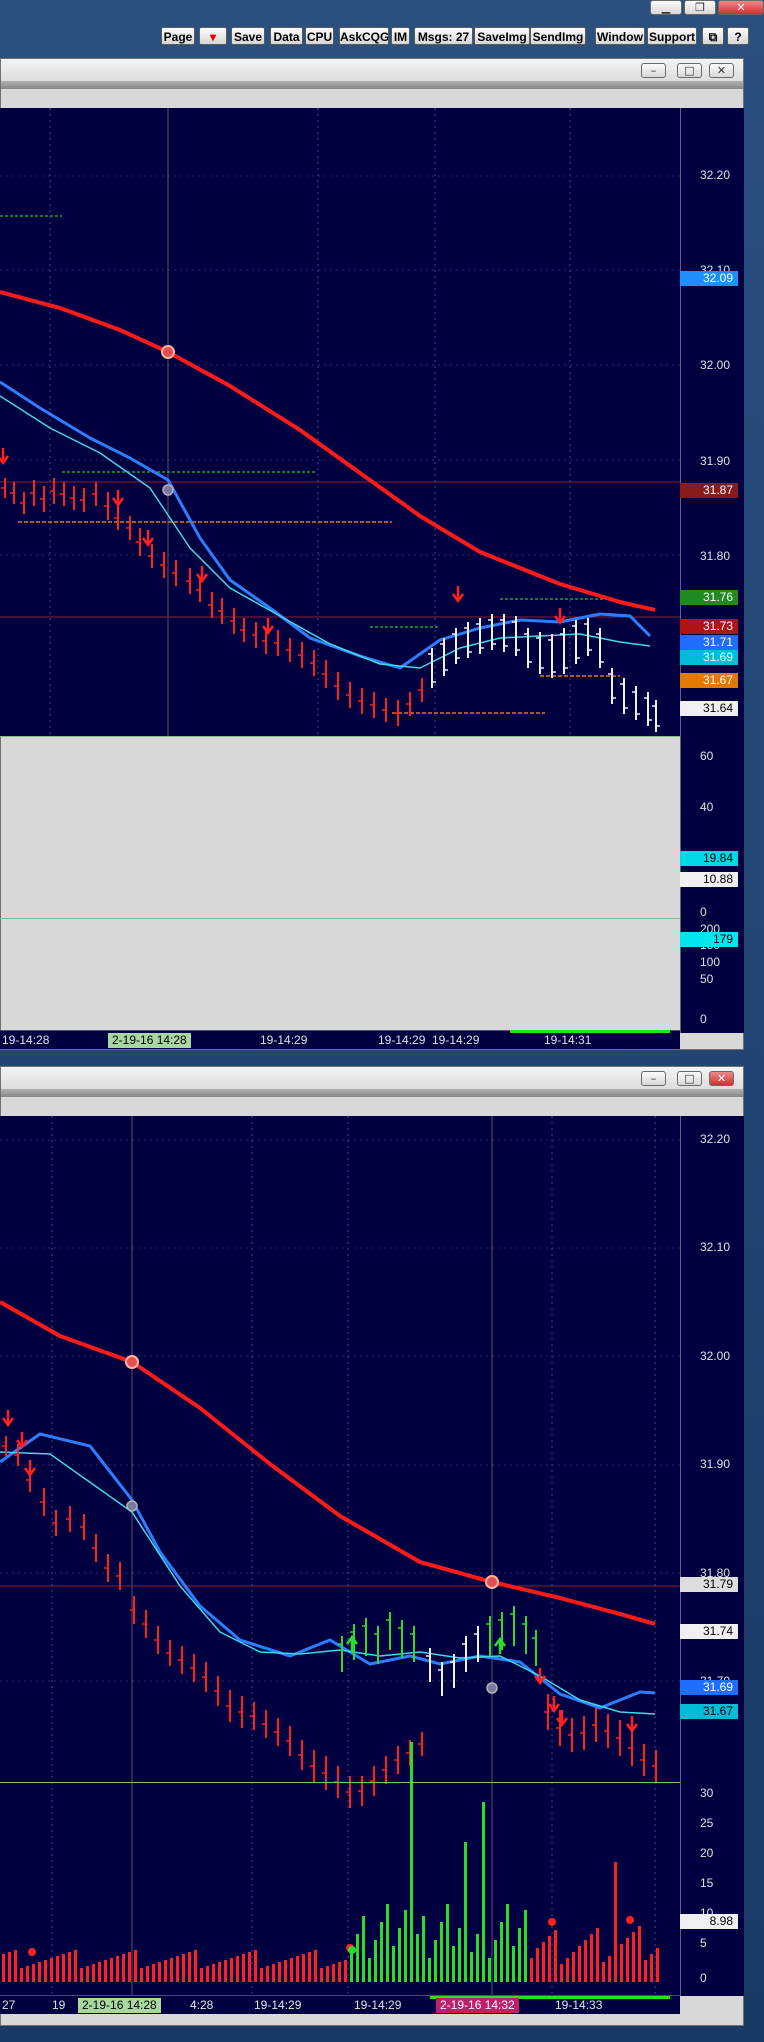 Image resolution: width=764 pixels, height=2042 pixels. What do you see at coordinates (400, 36) in the screenshot?
I see `im-button: IM` at bounding box center [400, 36].